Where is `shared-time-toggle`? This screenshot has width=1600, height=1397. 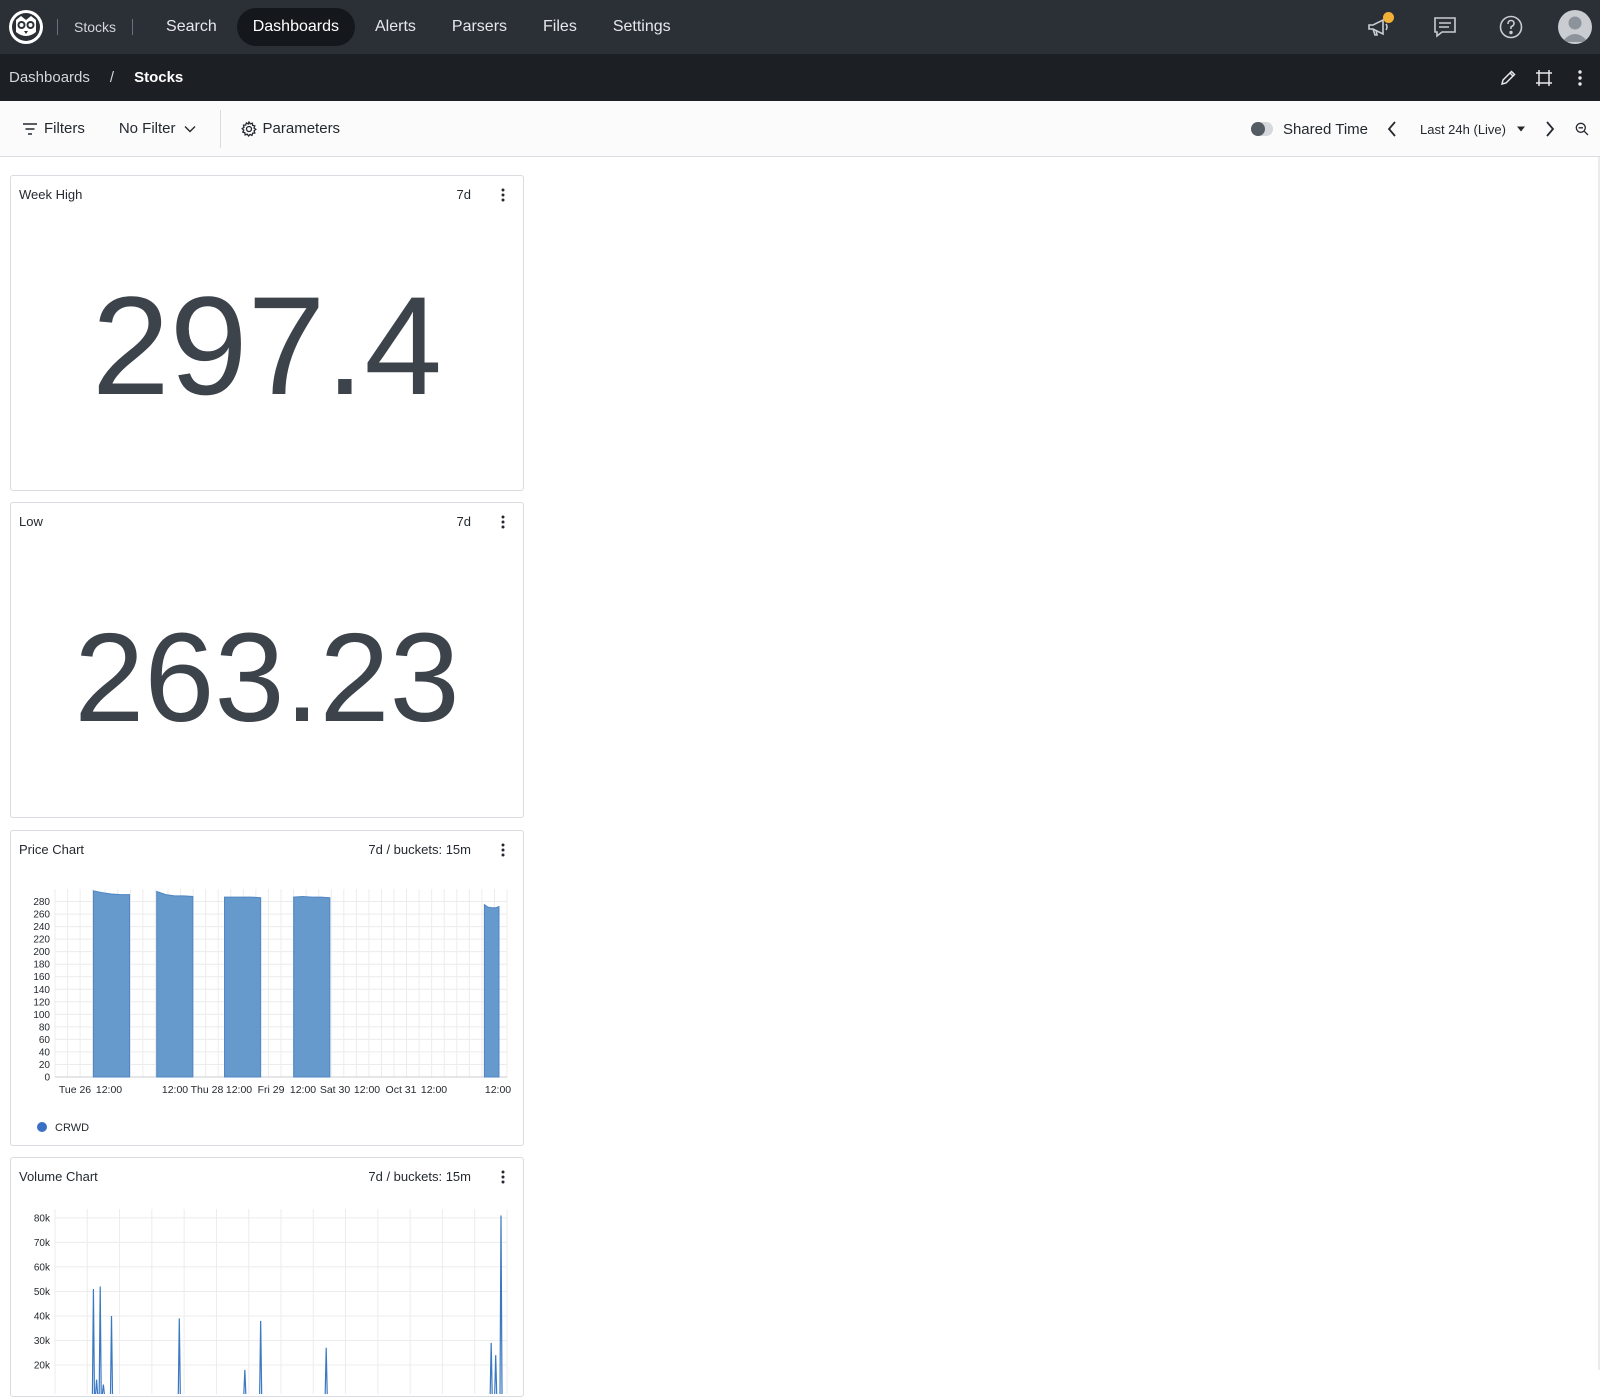
shared-time-toggle is located at coordinates (1261, 129).